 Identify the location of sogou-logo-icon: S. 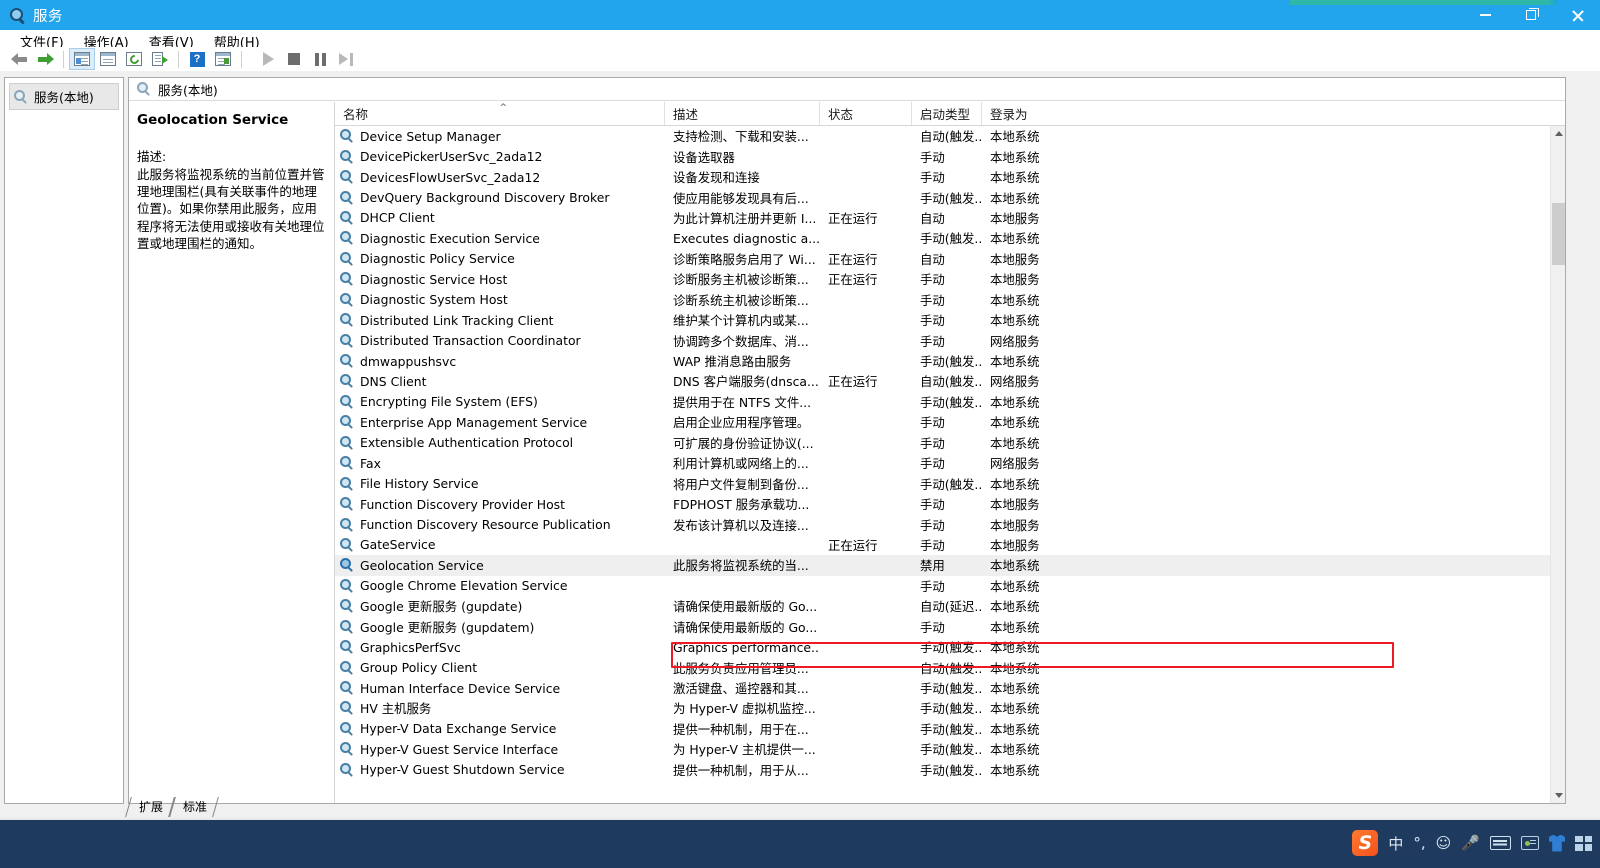
(1365, 843).